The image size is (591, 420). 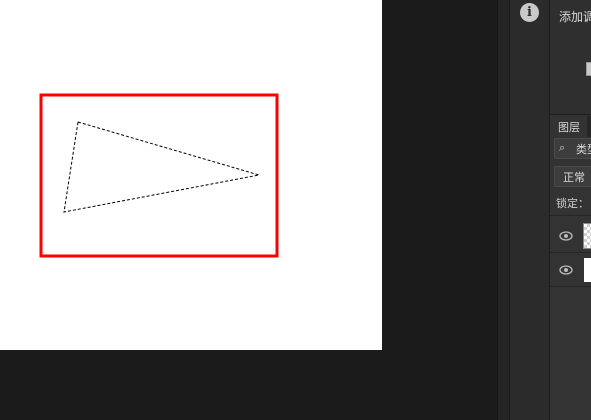 I want to click on adjustment-icon, so click(x=588, y=69).